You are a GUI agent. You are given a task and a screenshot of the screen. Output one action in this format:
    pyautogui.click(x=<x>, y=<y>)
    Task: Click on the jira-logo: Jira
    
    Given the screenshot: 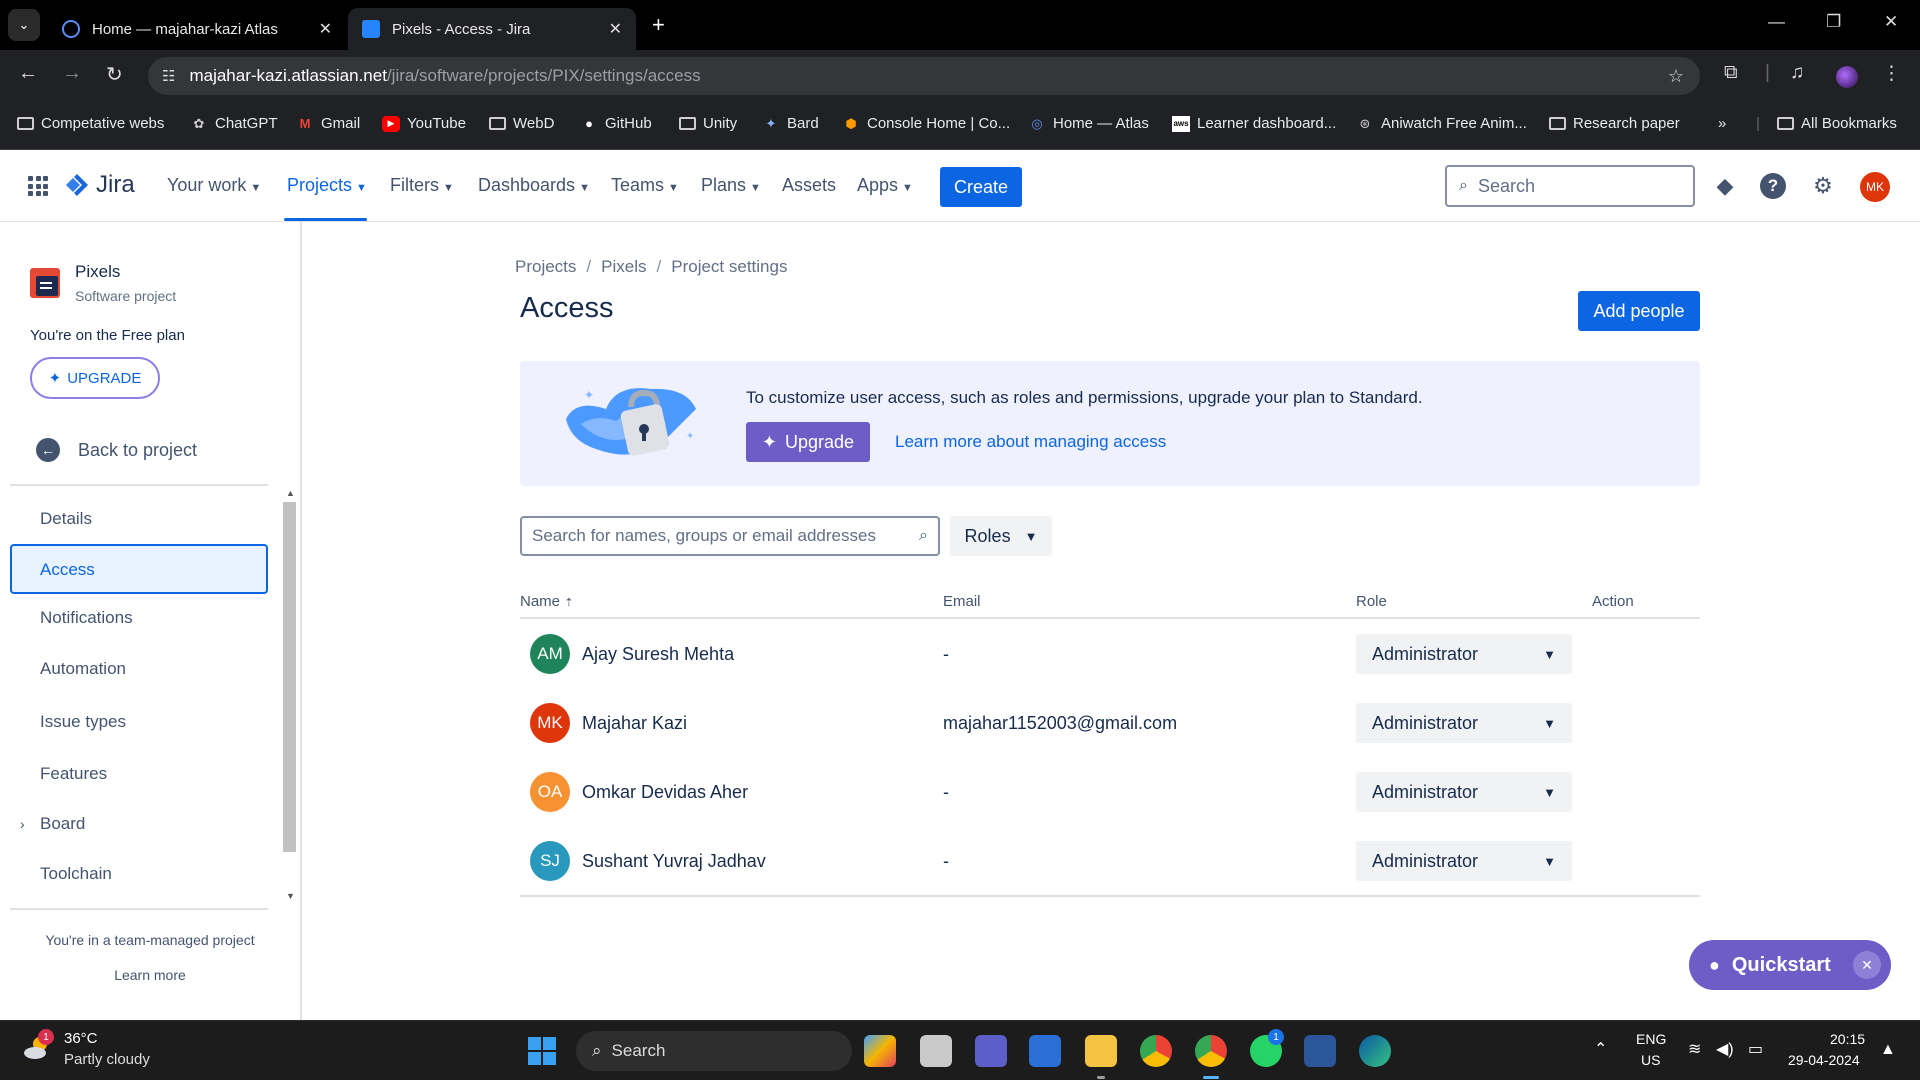 What is the action you would take?
    pyautogui.click(x=99, y=185)
    